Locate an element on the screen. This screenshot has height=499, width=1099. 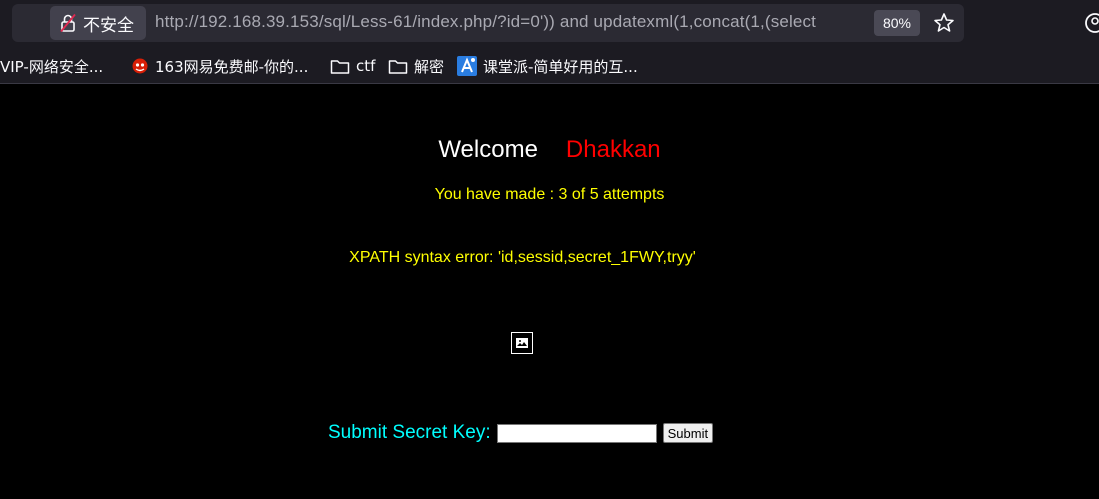
secret-key-form: Submit Secret Key: Submit is located at coordinates (521, 433).